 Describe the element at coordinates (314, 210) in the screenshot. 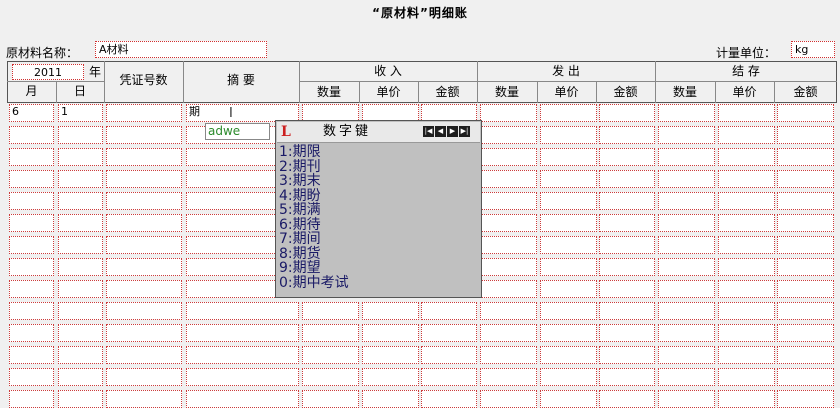

I see `ime-candidate: 5:期满` at that location.